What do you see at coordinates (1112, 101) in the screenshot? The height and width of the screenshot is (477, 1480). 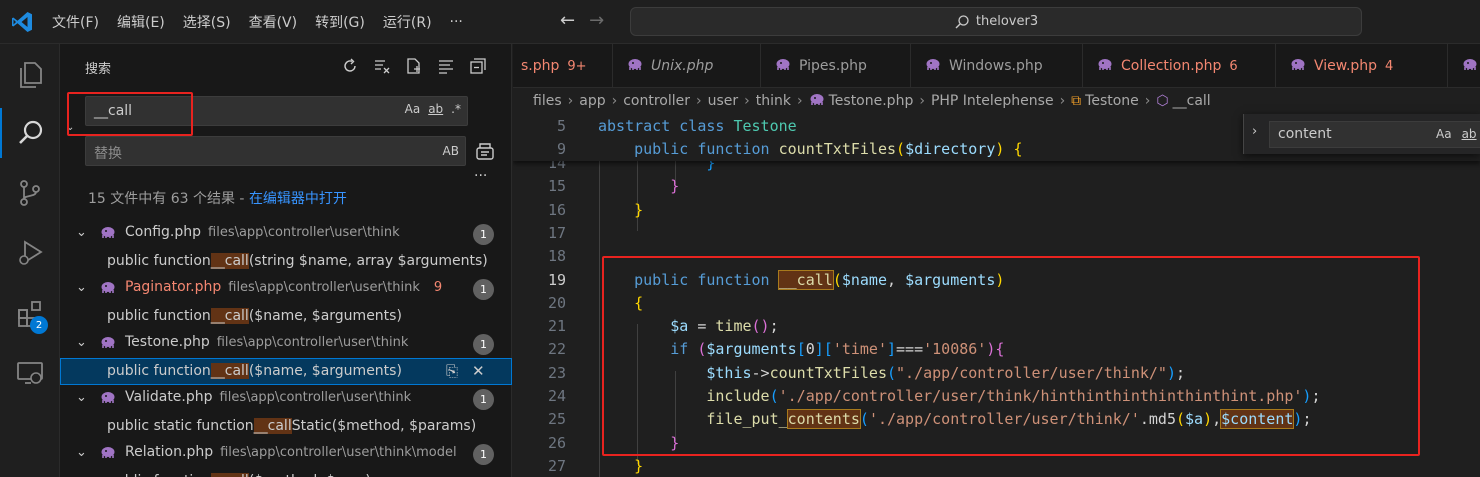 I see `breadcrumb-item: Testone` at bounding box center [1112, 101].